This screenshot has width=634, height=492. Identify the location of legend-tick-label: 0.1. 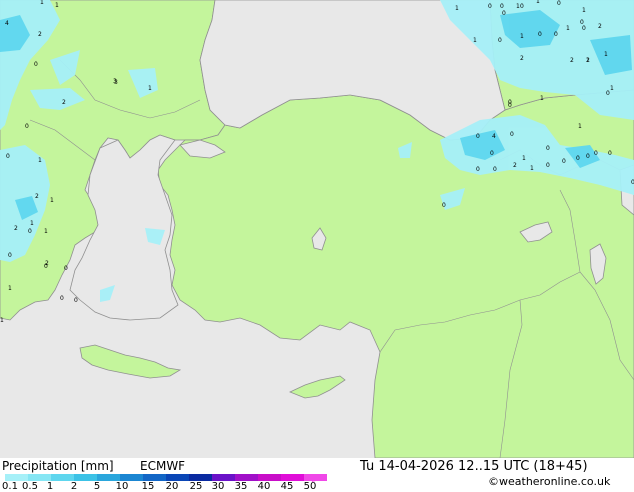
(10, 486).